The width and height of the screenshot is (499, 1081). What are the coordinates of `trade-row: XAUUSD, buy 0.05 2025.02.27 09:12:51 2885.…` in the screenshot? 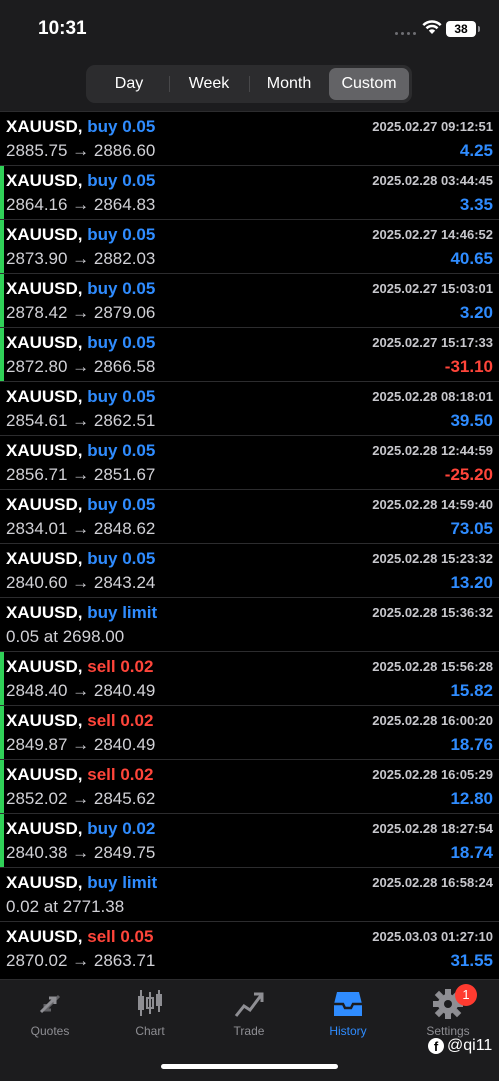 It's located at (249, 138).